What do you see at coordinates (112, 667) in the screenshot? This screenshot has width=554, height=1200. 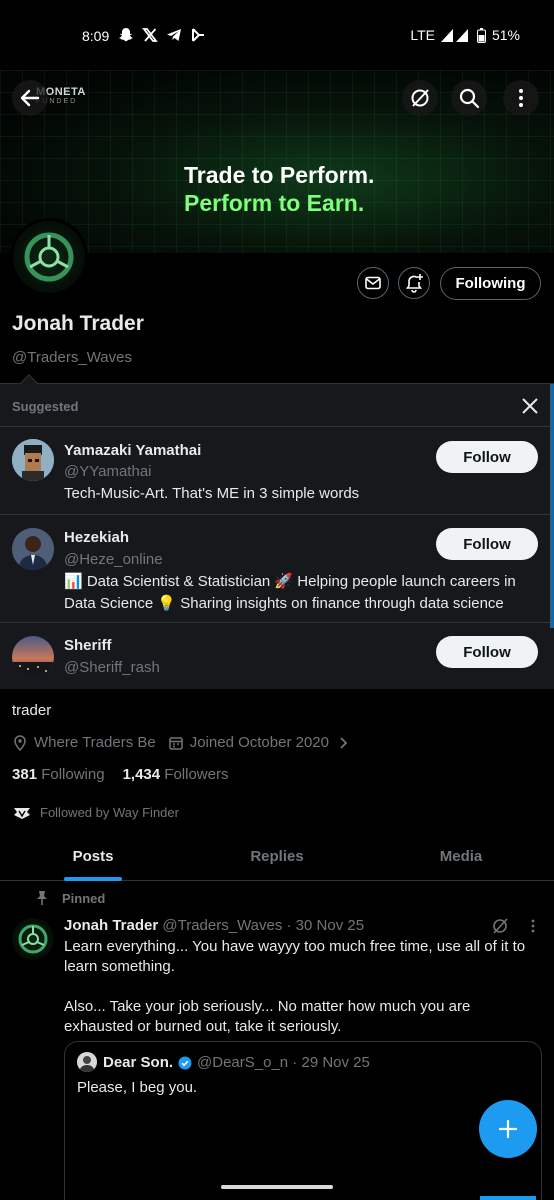 I see `suggested-user-handle: @Sheriff_rash` at bounding box center [112, 667].